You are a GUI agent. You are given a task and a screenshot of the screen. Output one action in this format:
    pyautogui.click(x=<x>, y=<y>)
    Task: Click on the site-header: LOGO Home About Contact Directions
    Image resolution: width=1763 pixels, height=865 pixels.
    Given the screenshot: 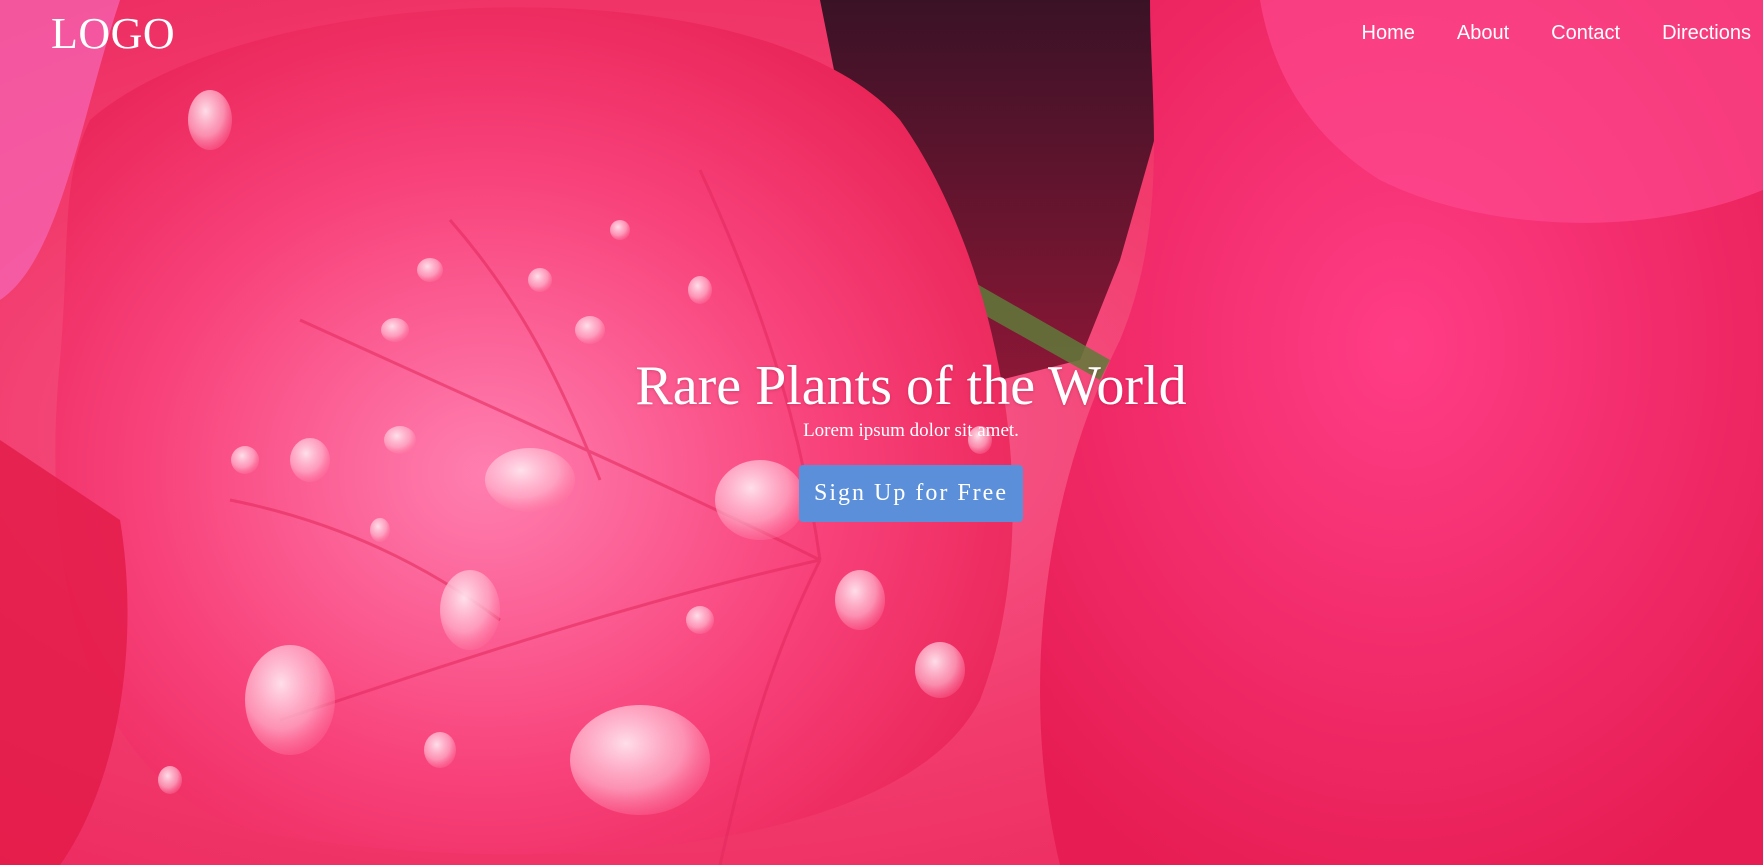 What is the action you would take?
    pyautogui.click(x=881, y=35)
    